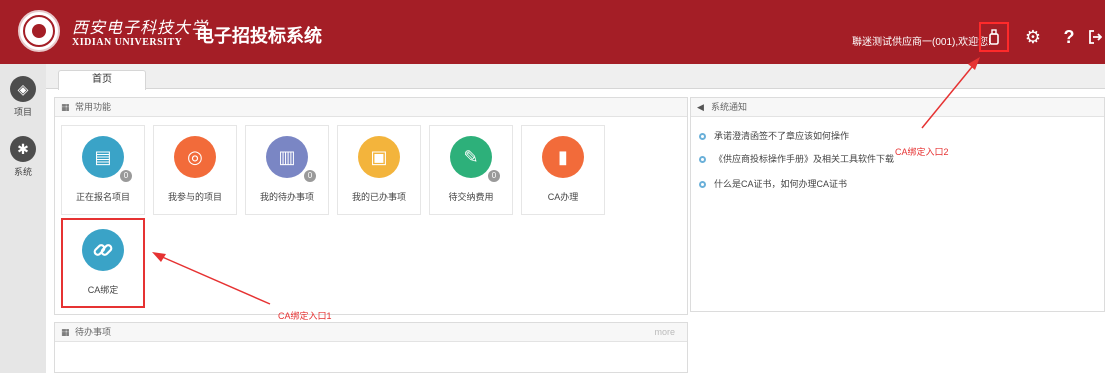 The height and width of the screenshot is (373, 1105). Describe the element at coordinates (23, 218) in the screenshot. I see `left-sidebar: ◈ 项目 ✱ 系统` at that location.